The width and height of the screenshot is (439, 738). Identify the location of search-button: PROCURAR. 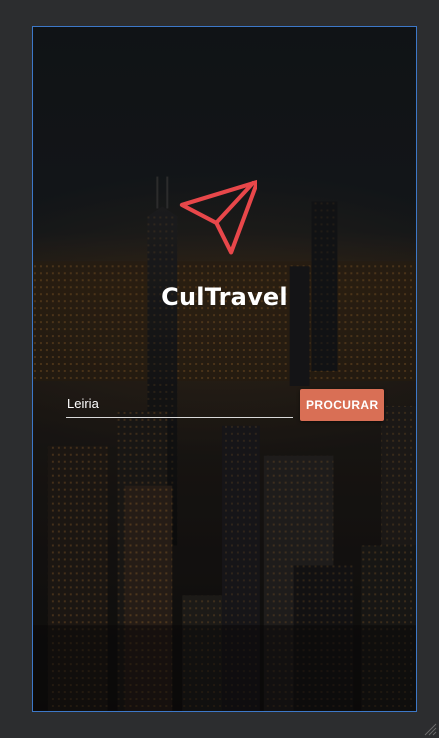
(342, 405).